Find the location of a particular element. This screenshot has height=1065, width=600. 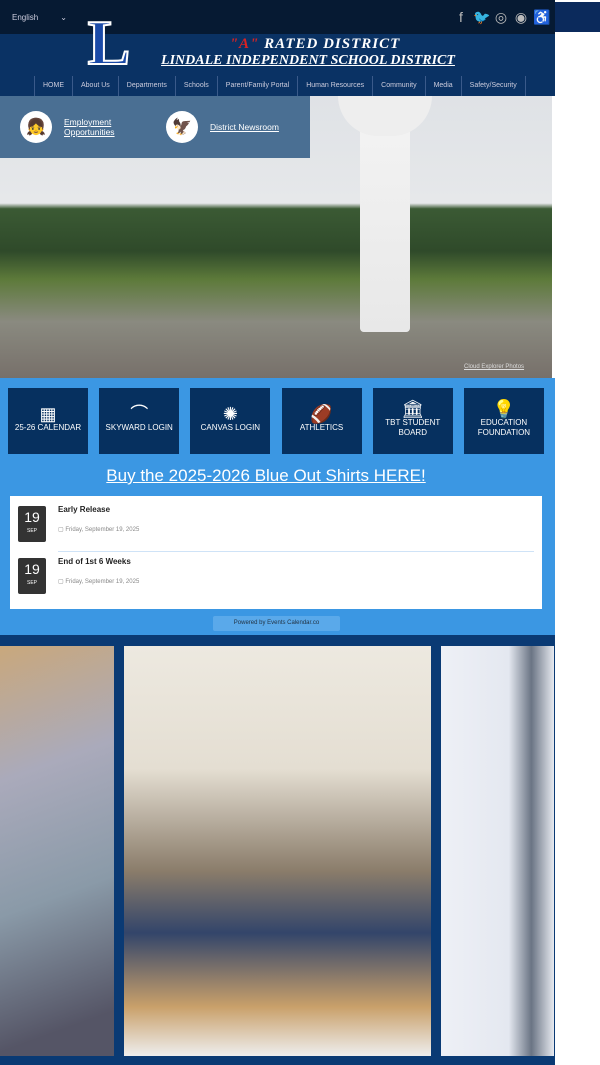

nav-schools: Schools is located at coordinates (195, 86).